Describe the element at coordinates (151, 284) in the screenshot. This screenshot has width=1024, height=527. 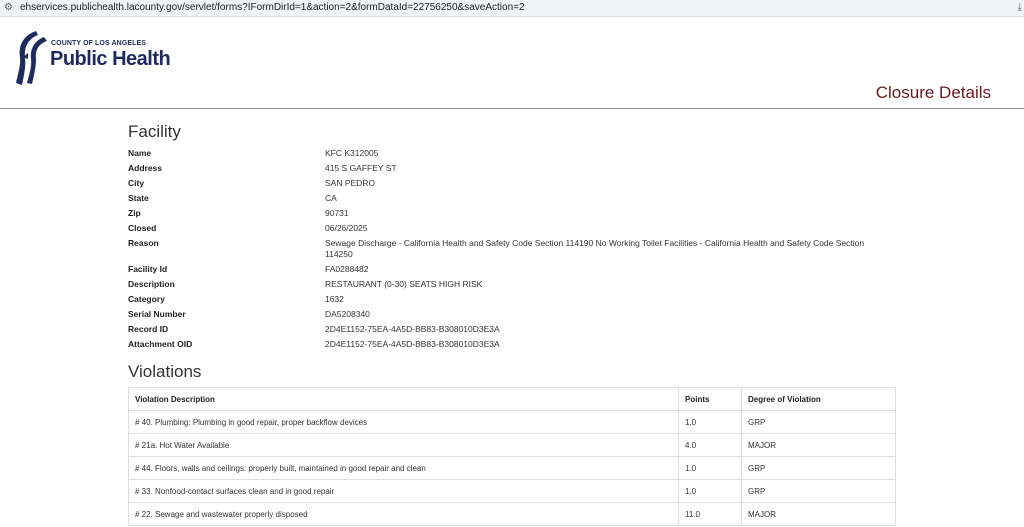
I see `field-label: Description` at that location.